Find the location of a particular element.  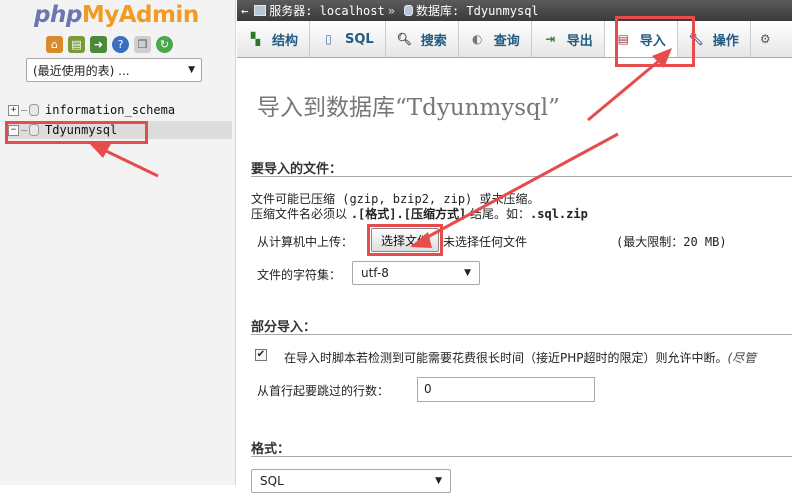

tab-search: 🔍︎ 搜索 is located at coordinates (422, 39).